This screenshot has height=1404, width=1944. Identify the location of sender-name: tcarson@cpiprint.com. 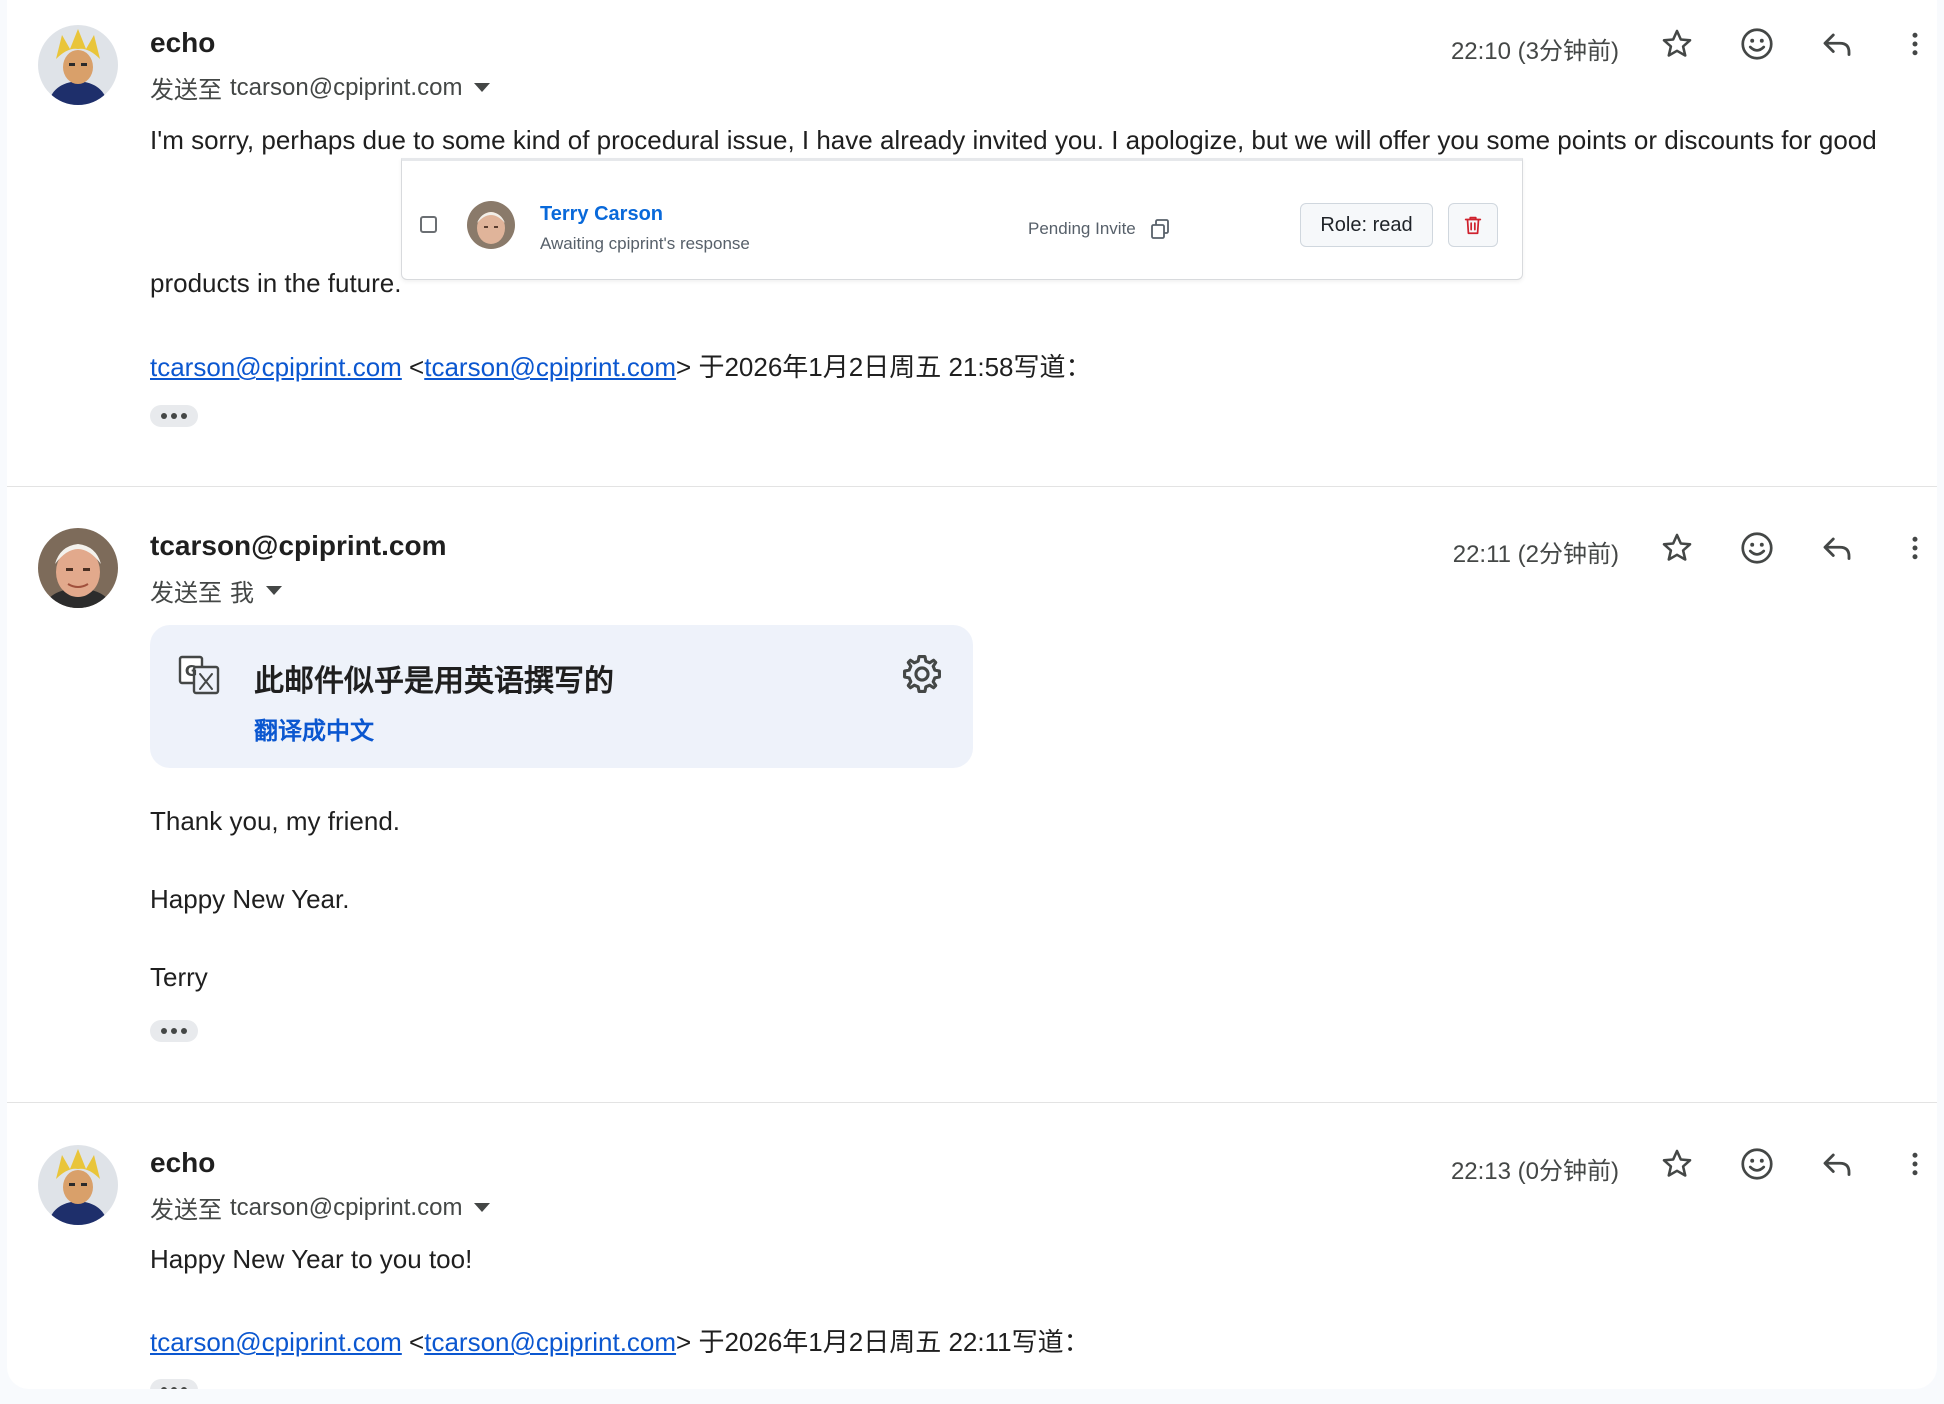
(298, 546).